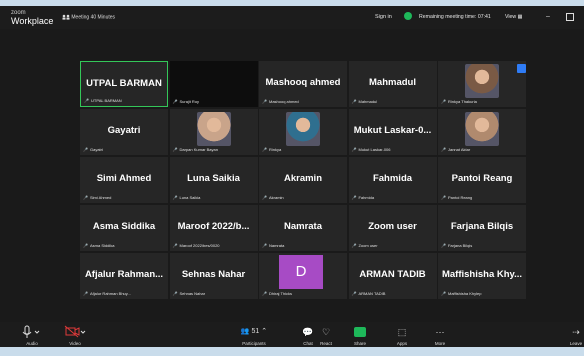  I want to click on participant-tag-label: Mukut Laskar-006, so click(374, 149).